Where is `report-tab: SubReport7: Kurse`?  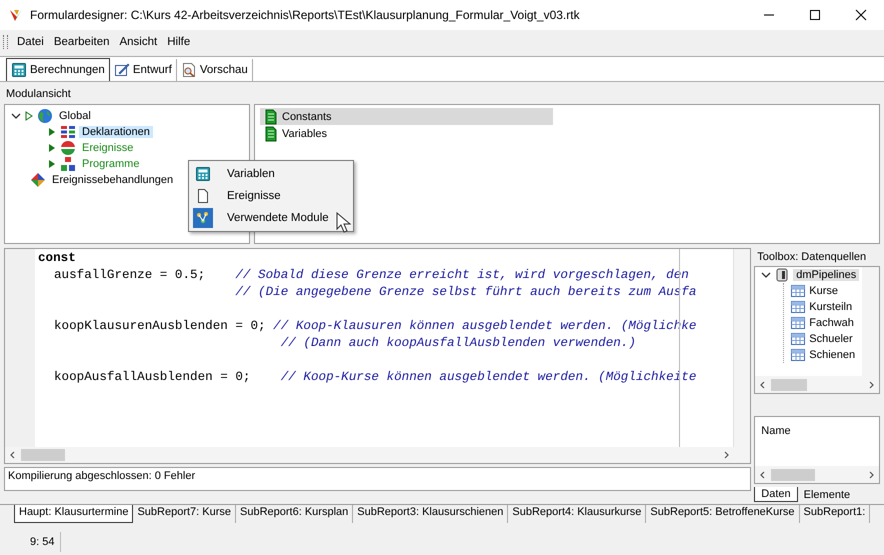 report-tab: SubReport7: Kurse is located at coordinates (184, 514).